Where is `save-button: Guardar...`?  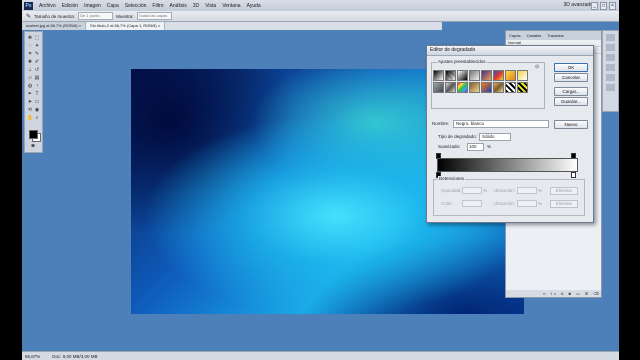 save-button: Guardar... is located at coordinates (571, 101).